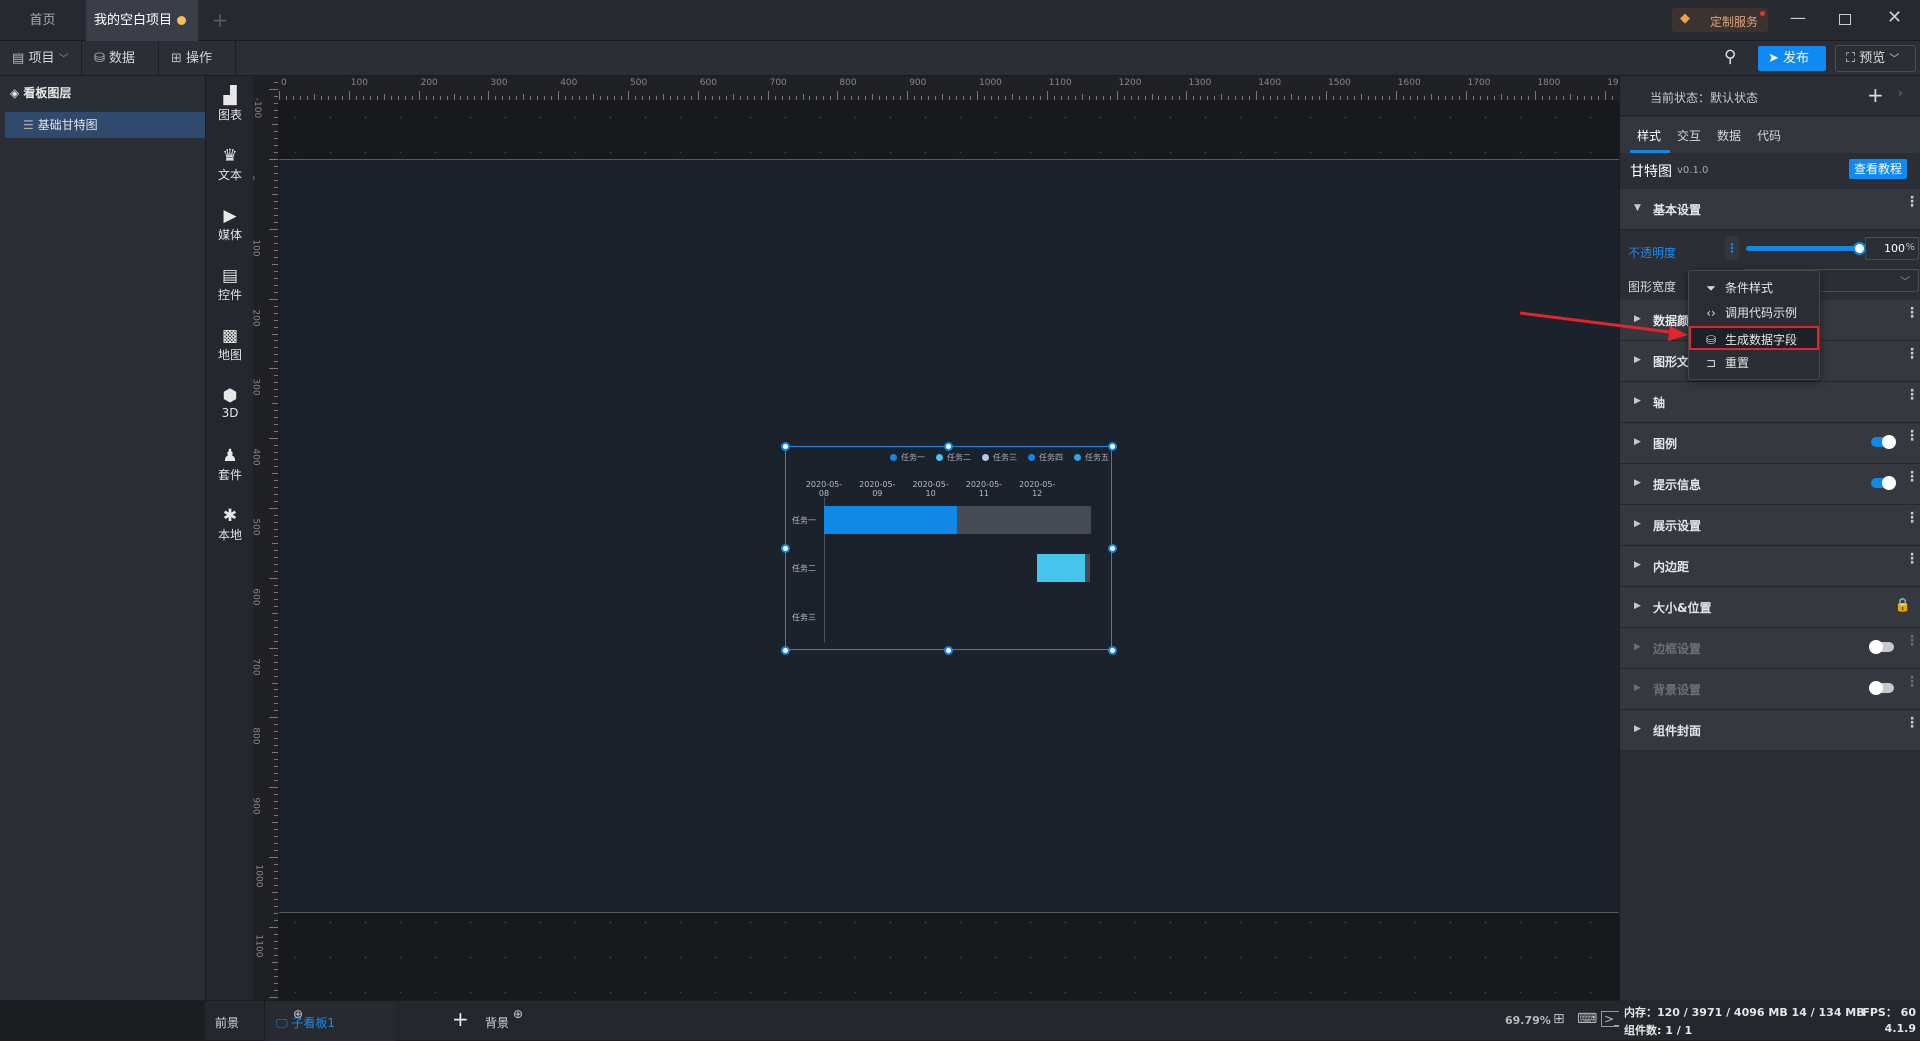  Describe the element at coordinates (499, 83) in the screenshot. I see `ruler-label: 300` at that location.